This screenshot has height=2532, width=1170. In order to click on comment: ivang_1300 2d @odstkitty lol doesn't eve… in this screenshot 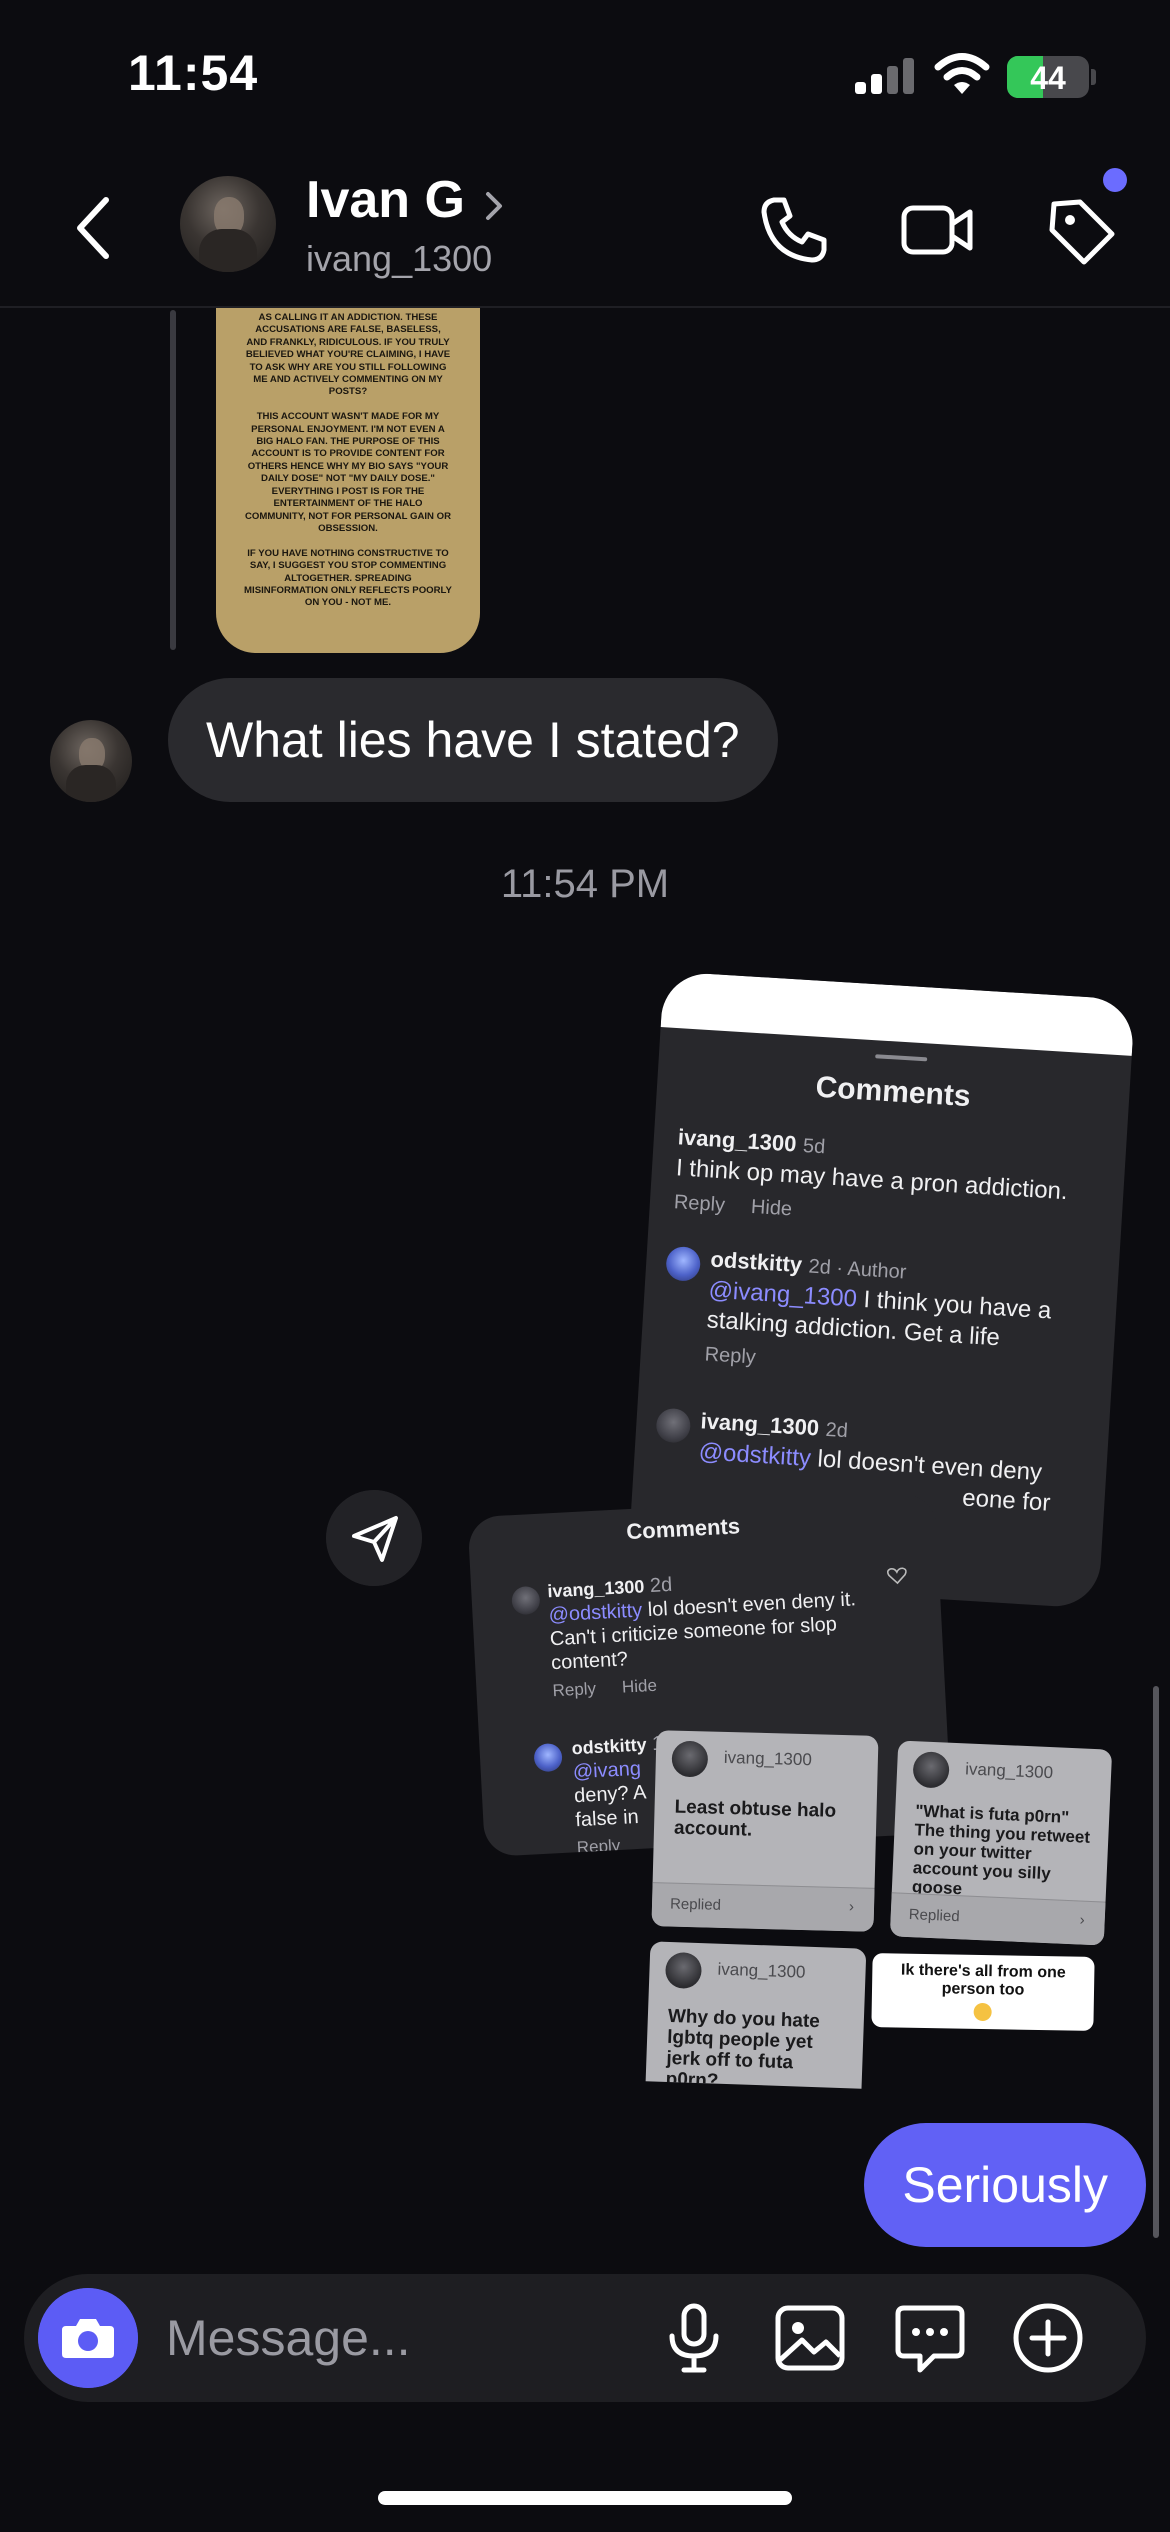, I will do `click(716, 1632)`.